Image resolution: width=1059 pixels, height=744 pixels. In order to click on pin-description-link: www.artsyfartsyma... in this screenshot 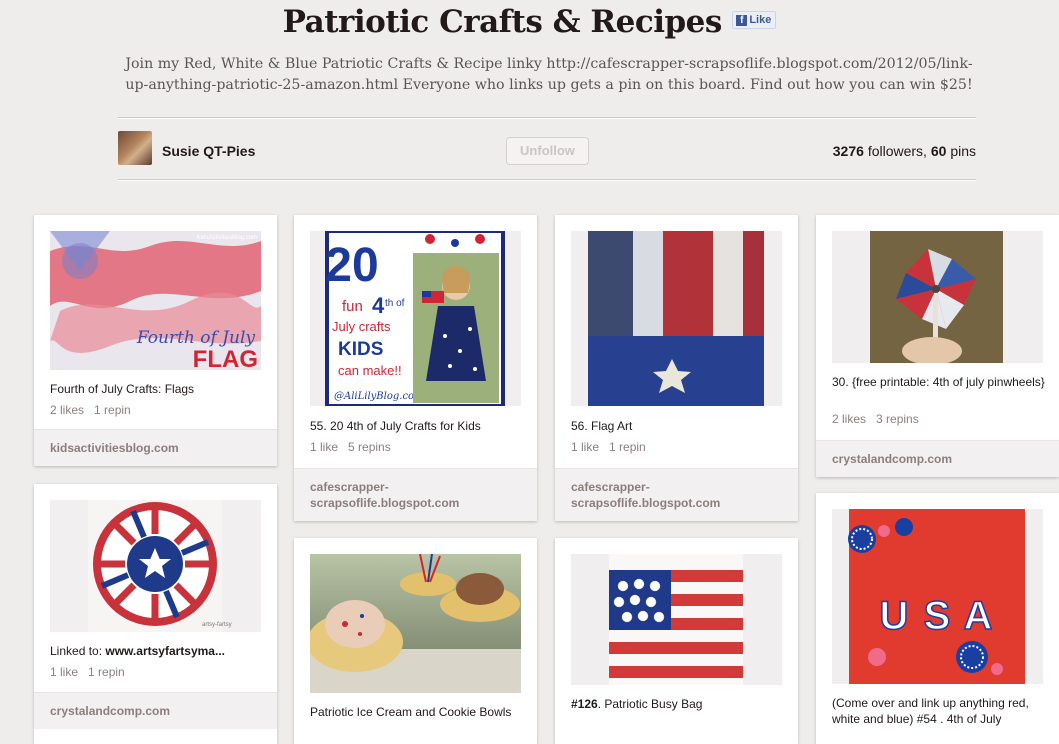, I will do `click(165, 651)`.